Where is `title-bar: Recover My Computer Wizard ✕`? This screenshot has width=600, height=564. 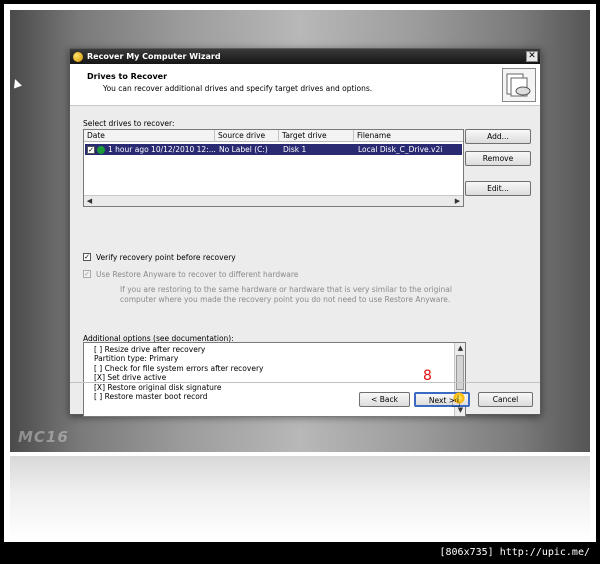
title-bar: Recover My Computer Wizard ✕ is located at coordinates (305, 56).